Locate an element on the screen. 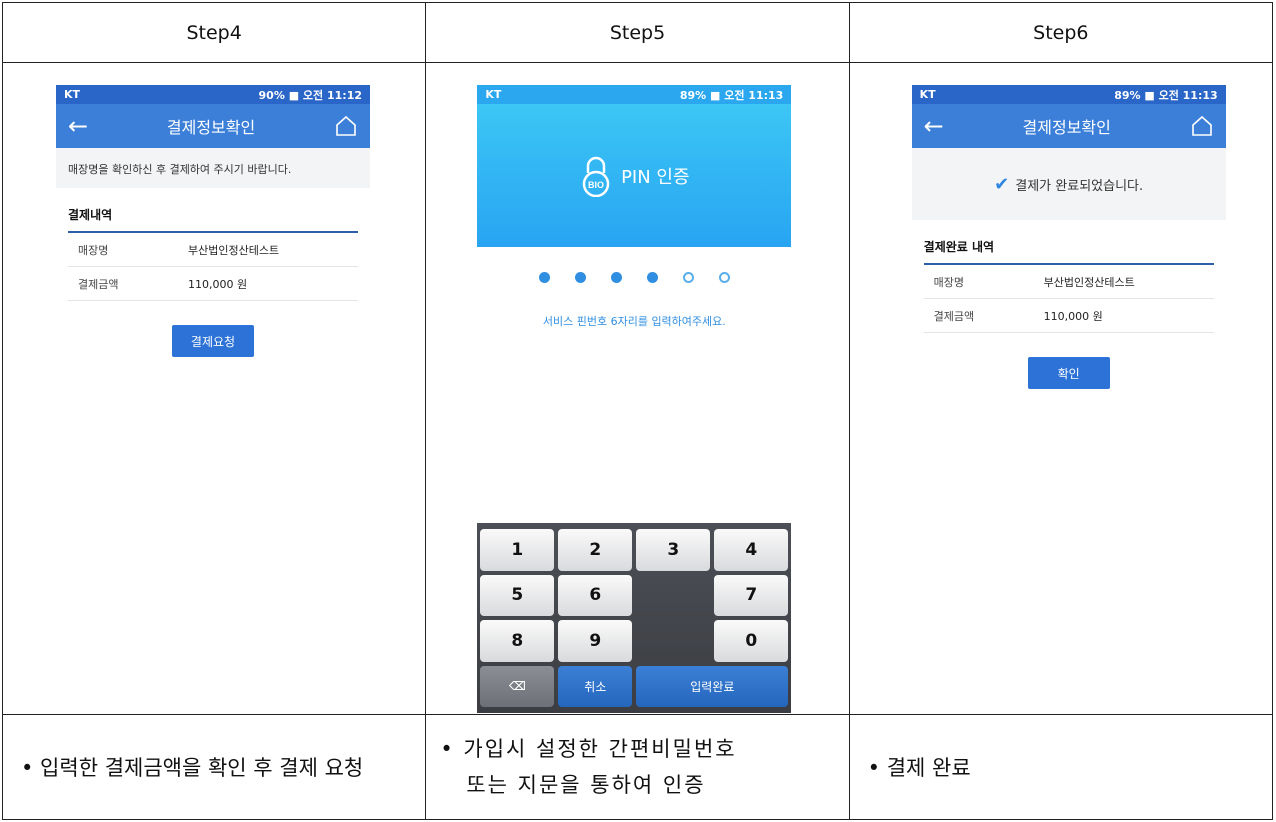 The height and width of the screenshot is (822, 1276). step4-header: Step4 is located at coordinates (214, 32).